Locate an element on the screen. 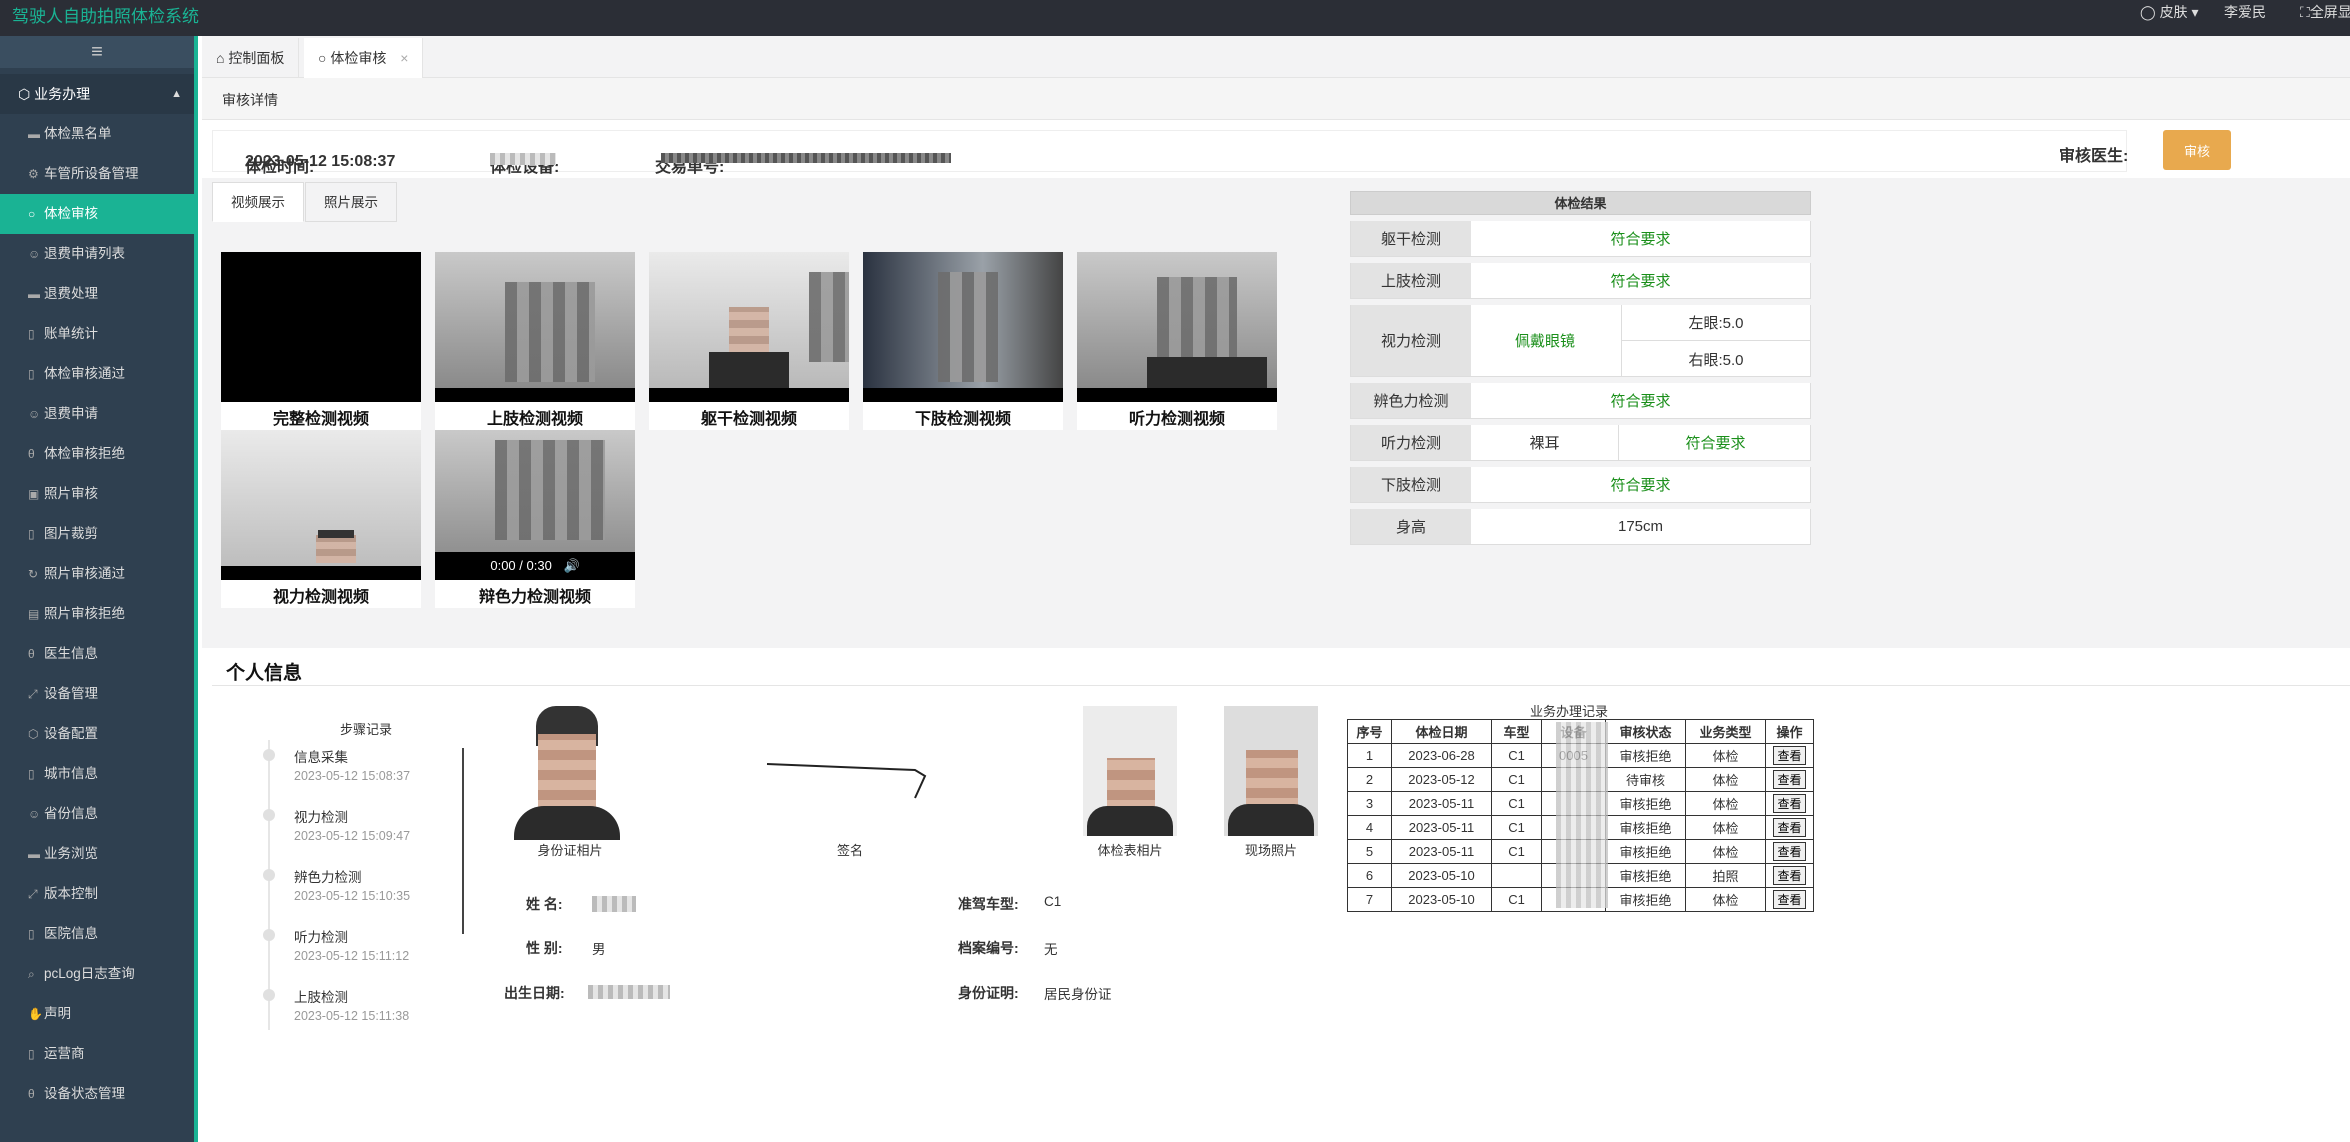  sidebar-item: ▬ 业务浏览 is located at coordinates (97, 854).